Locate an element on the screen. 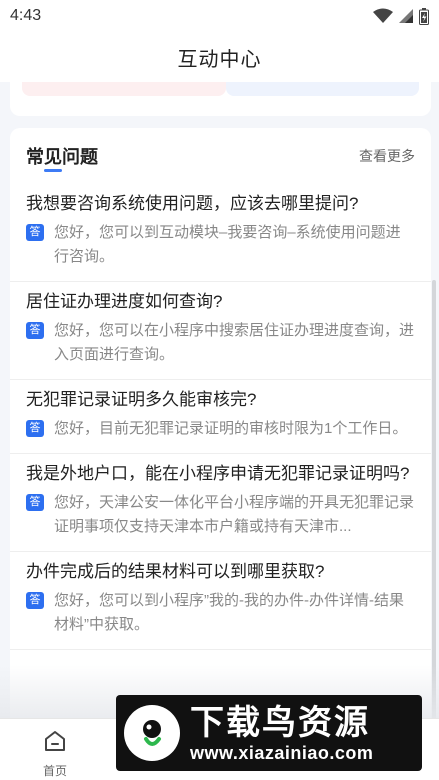 This screenshot has width=439, height=780. home-icon is located at coordinates (55, 743).